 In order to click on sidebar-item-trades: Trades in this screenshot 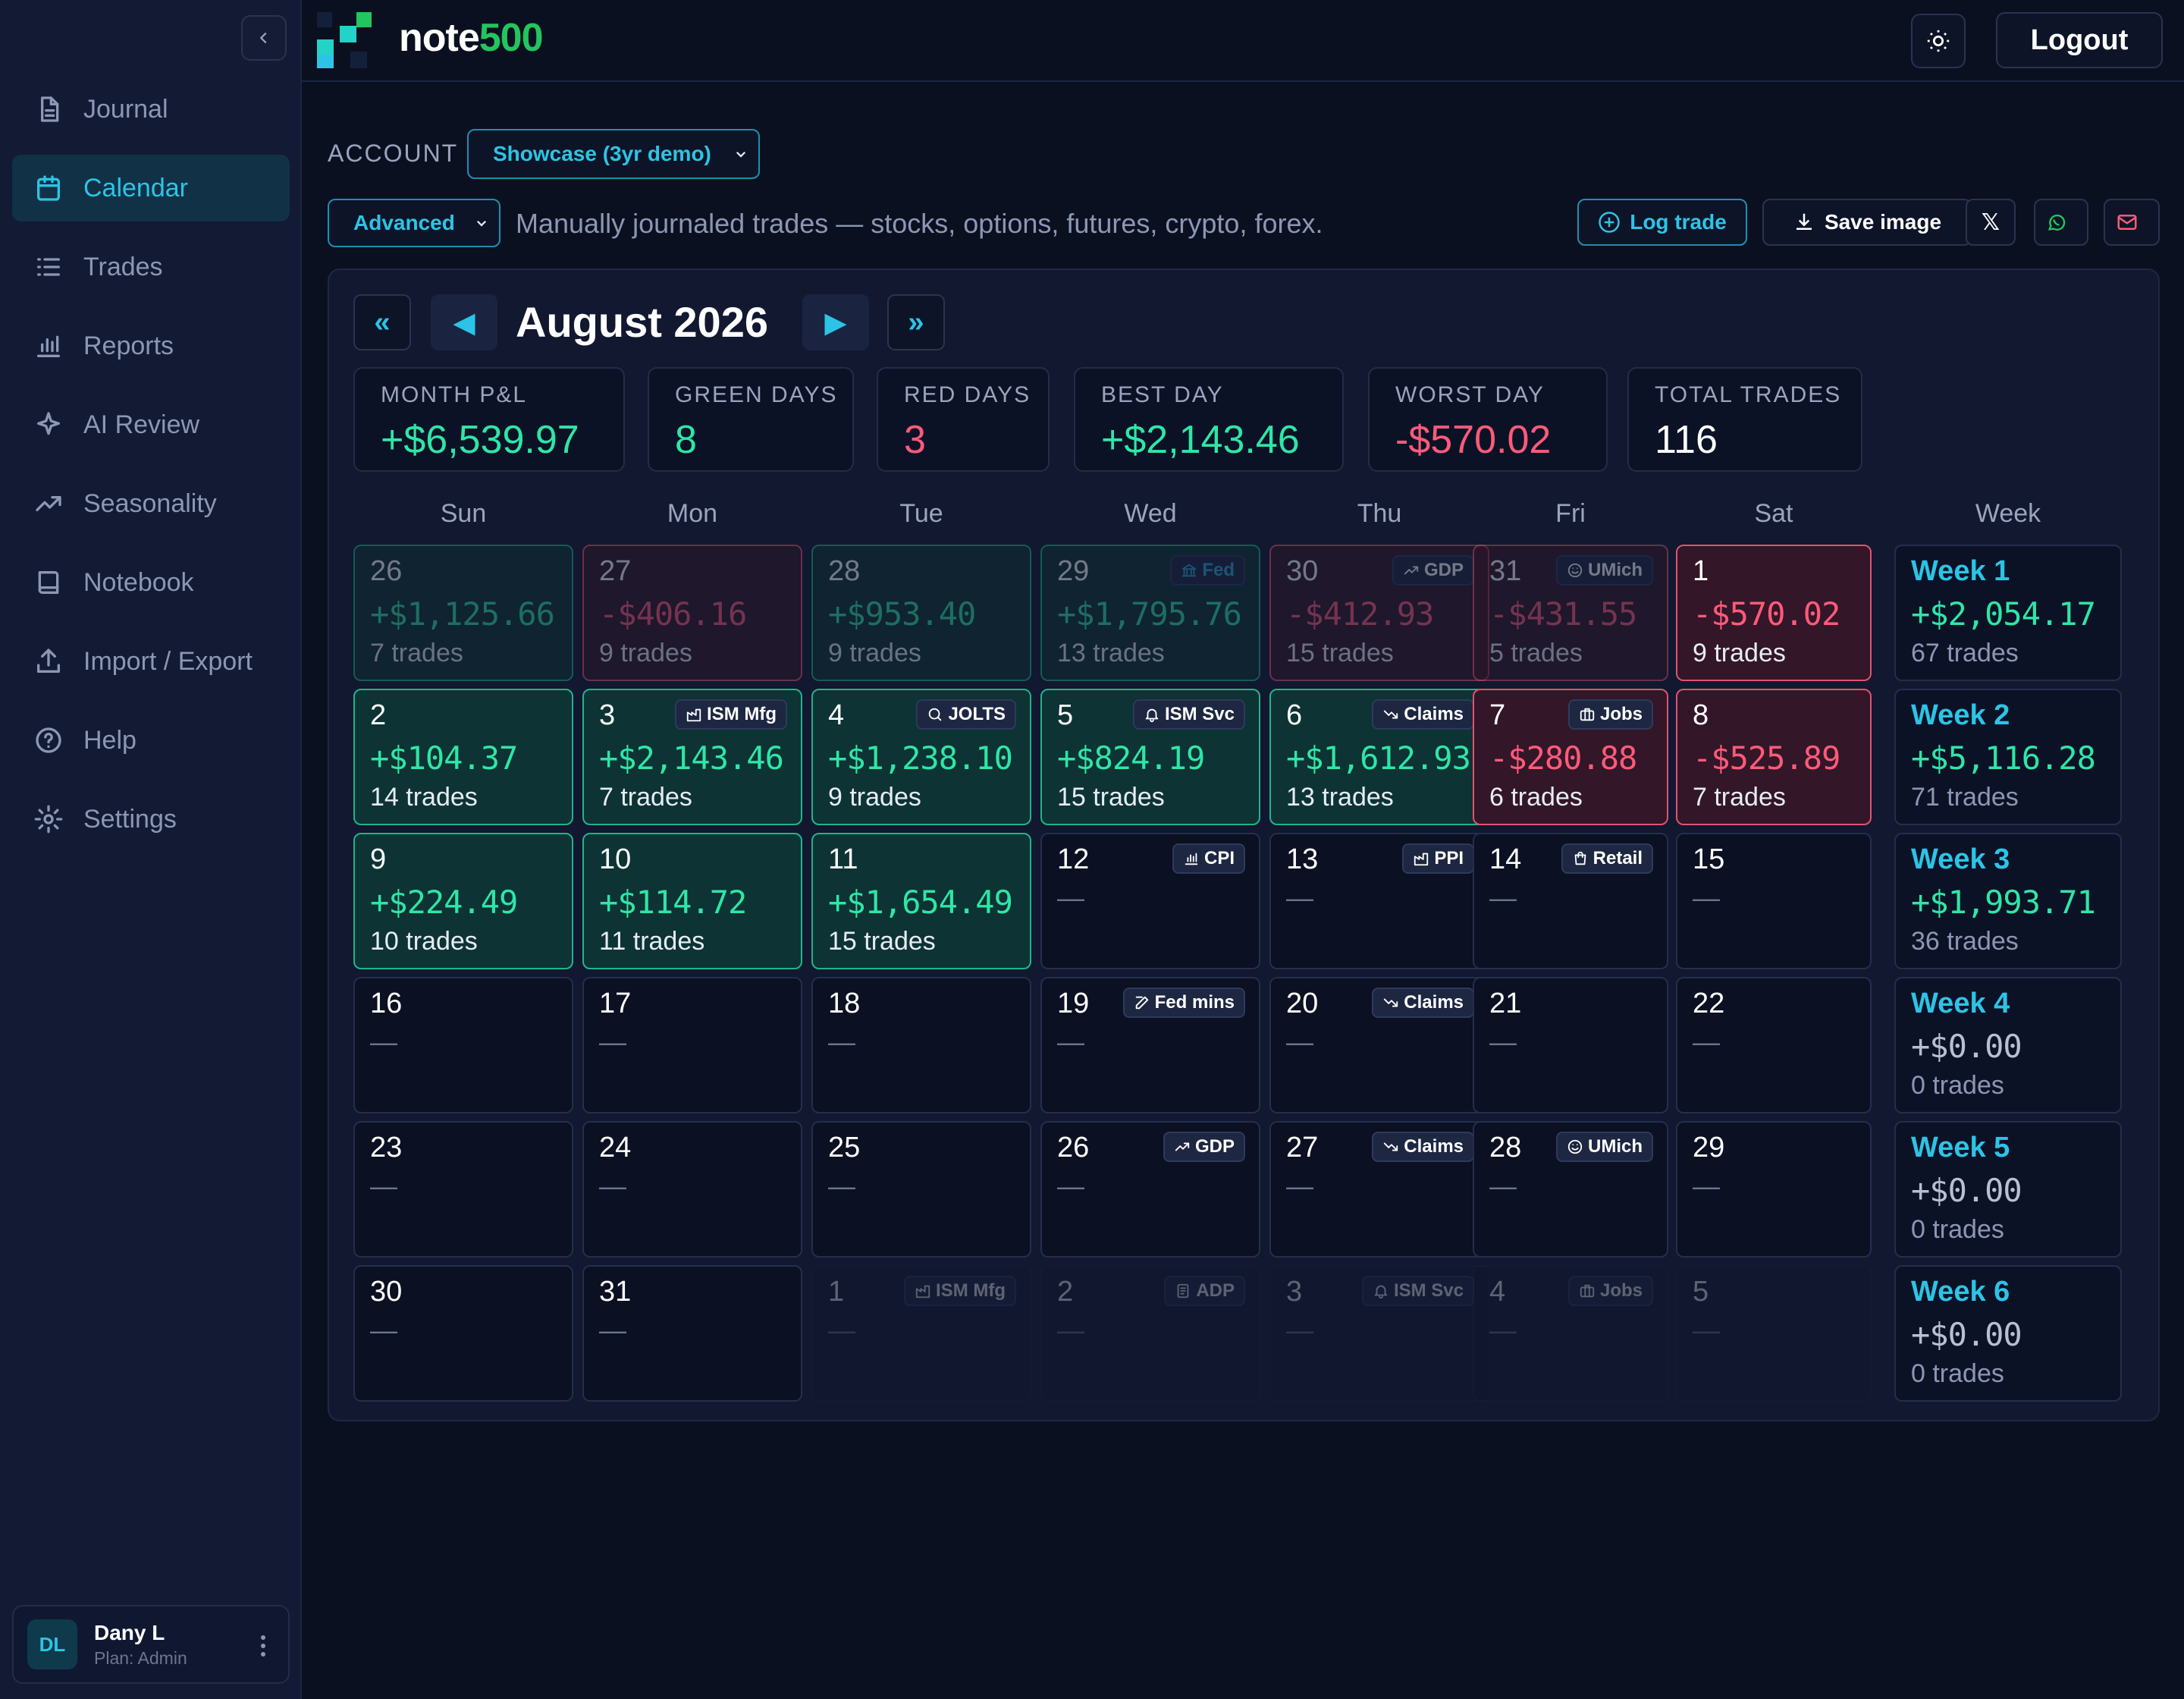, I will do `click(151, 267)`.